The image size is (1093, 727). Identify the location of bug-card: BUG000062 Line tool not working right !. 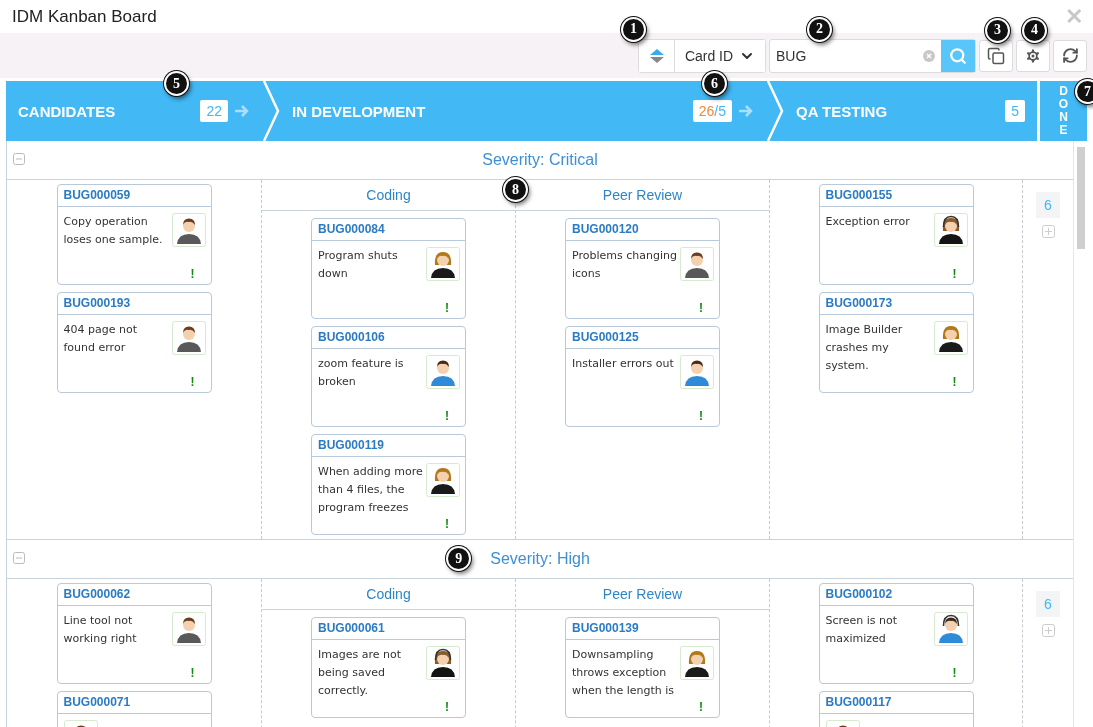
(134, 633).